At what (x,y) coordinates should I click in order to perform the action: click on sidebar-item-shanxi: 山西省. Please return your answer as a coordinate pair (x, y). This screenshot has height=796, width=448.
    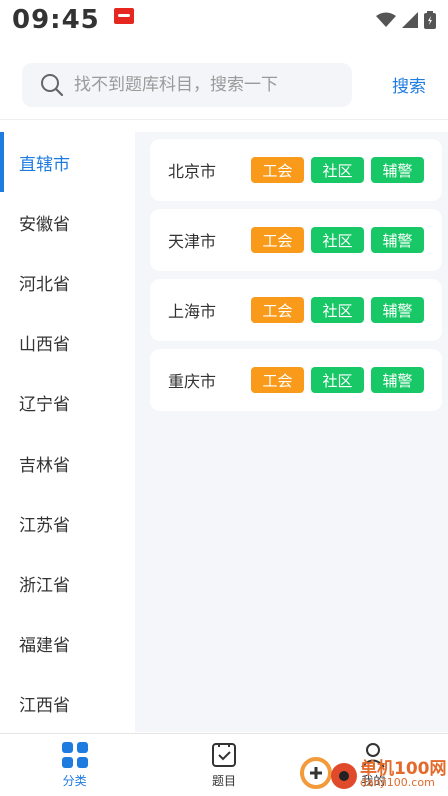
    Looking at the image, I should click on (67, 343).